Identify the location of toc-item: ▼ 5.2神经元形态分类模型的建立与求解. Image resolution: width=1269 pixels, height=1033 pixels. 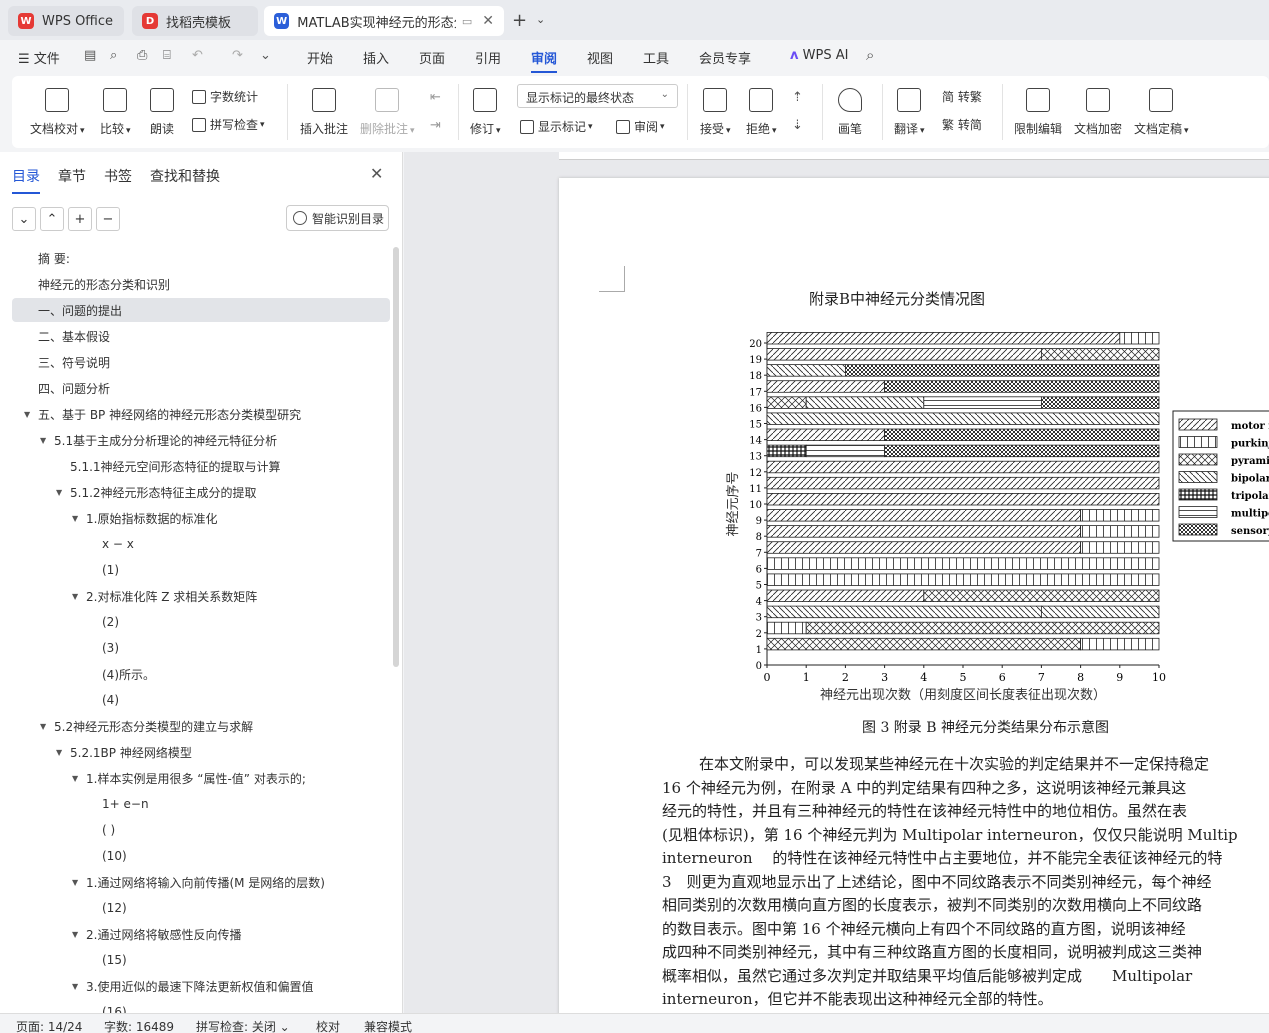
(201, 726).